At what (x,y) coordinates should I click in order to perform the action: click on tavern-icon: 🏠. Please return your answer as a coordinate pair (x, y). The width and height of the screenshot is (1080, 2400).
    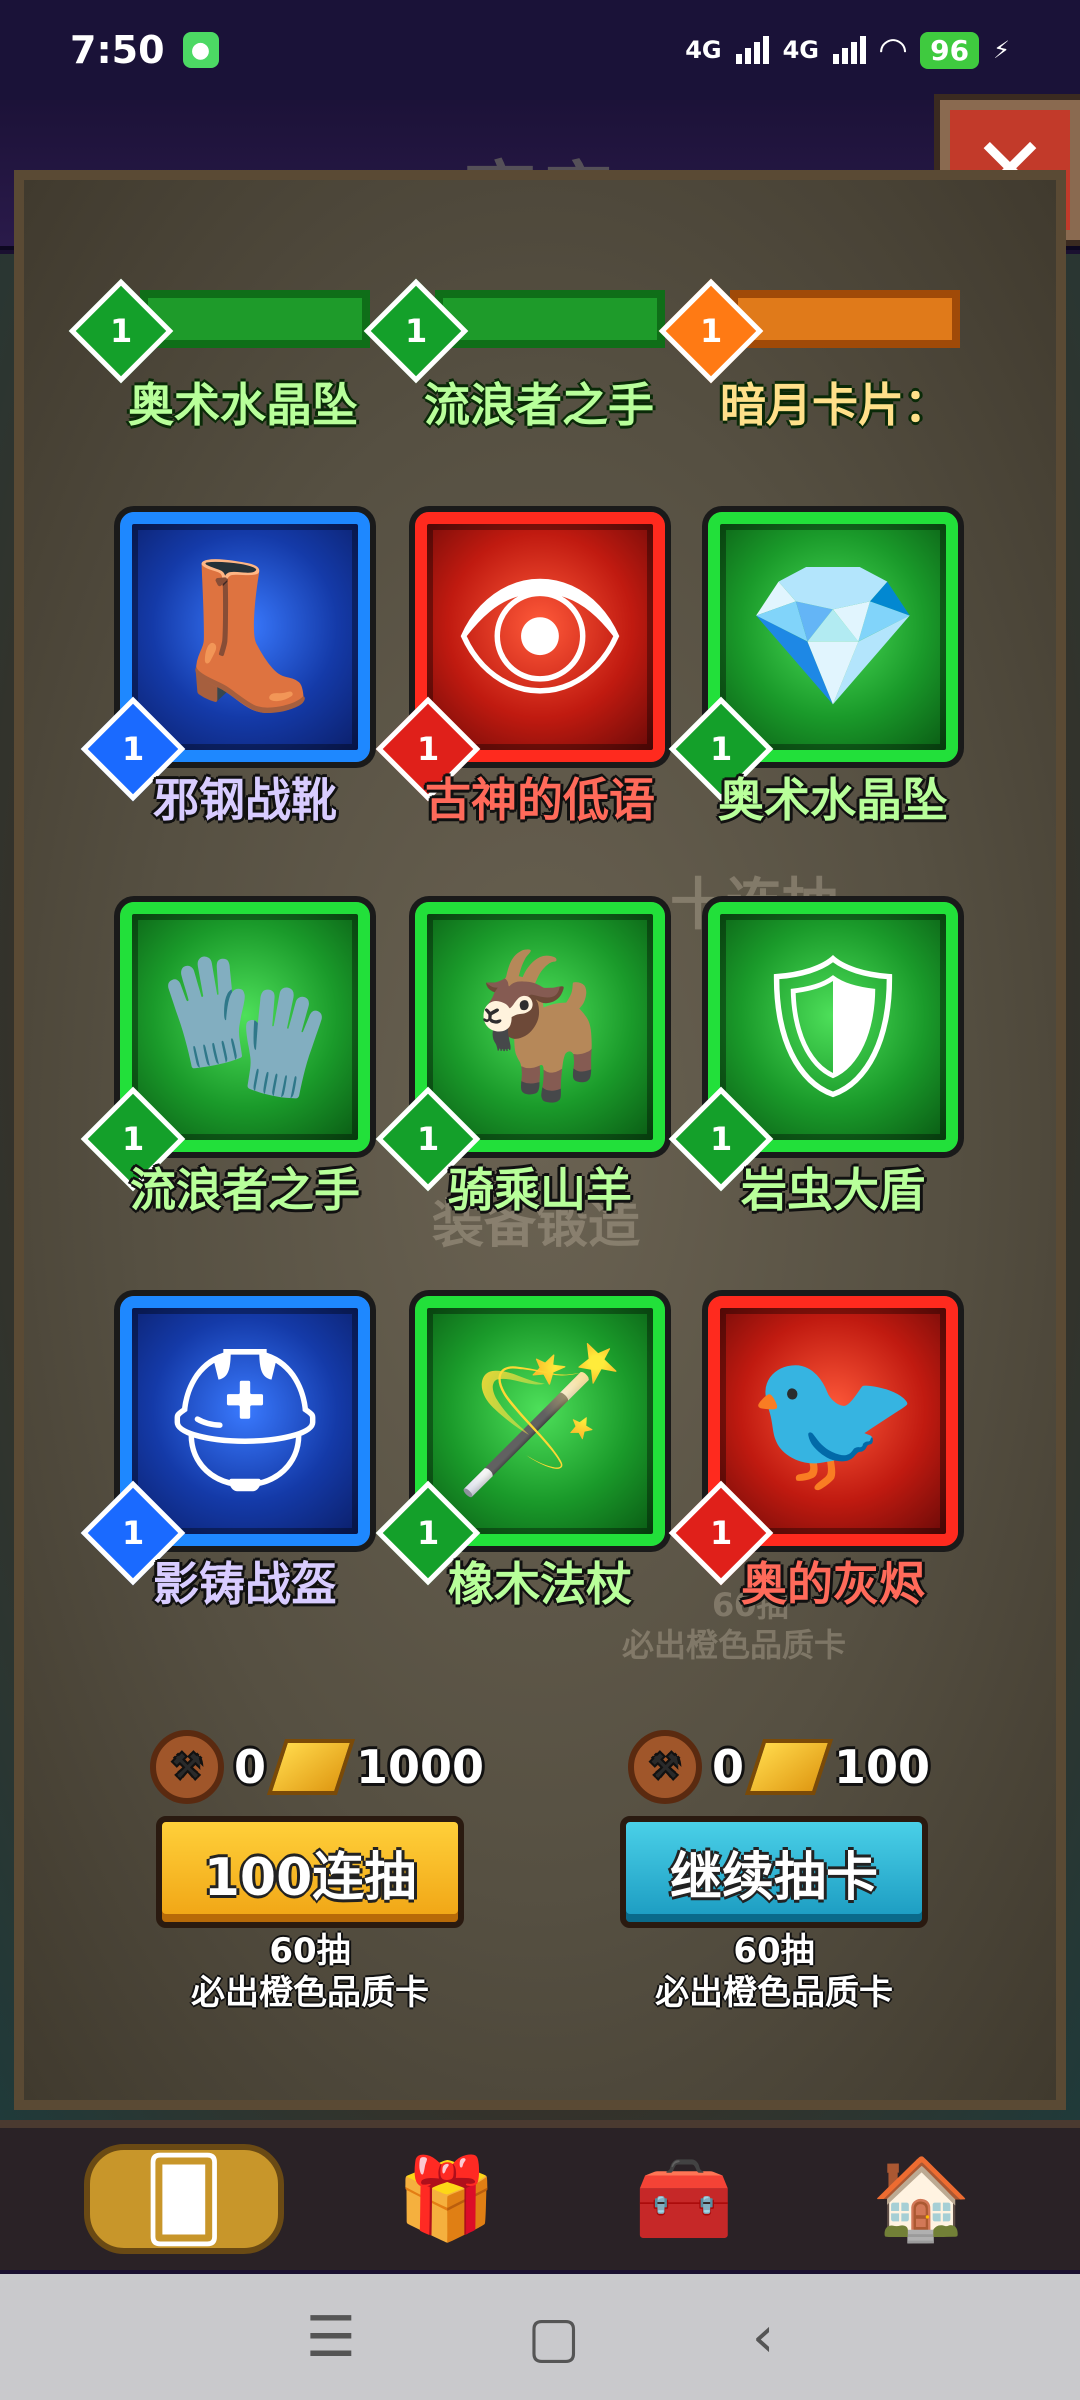
    Looking at the image, I should click on (921, 2198).